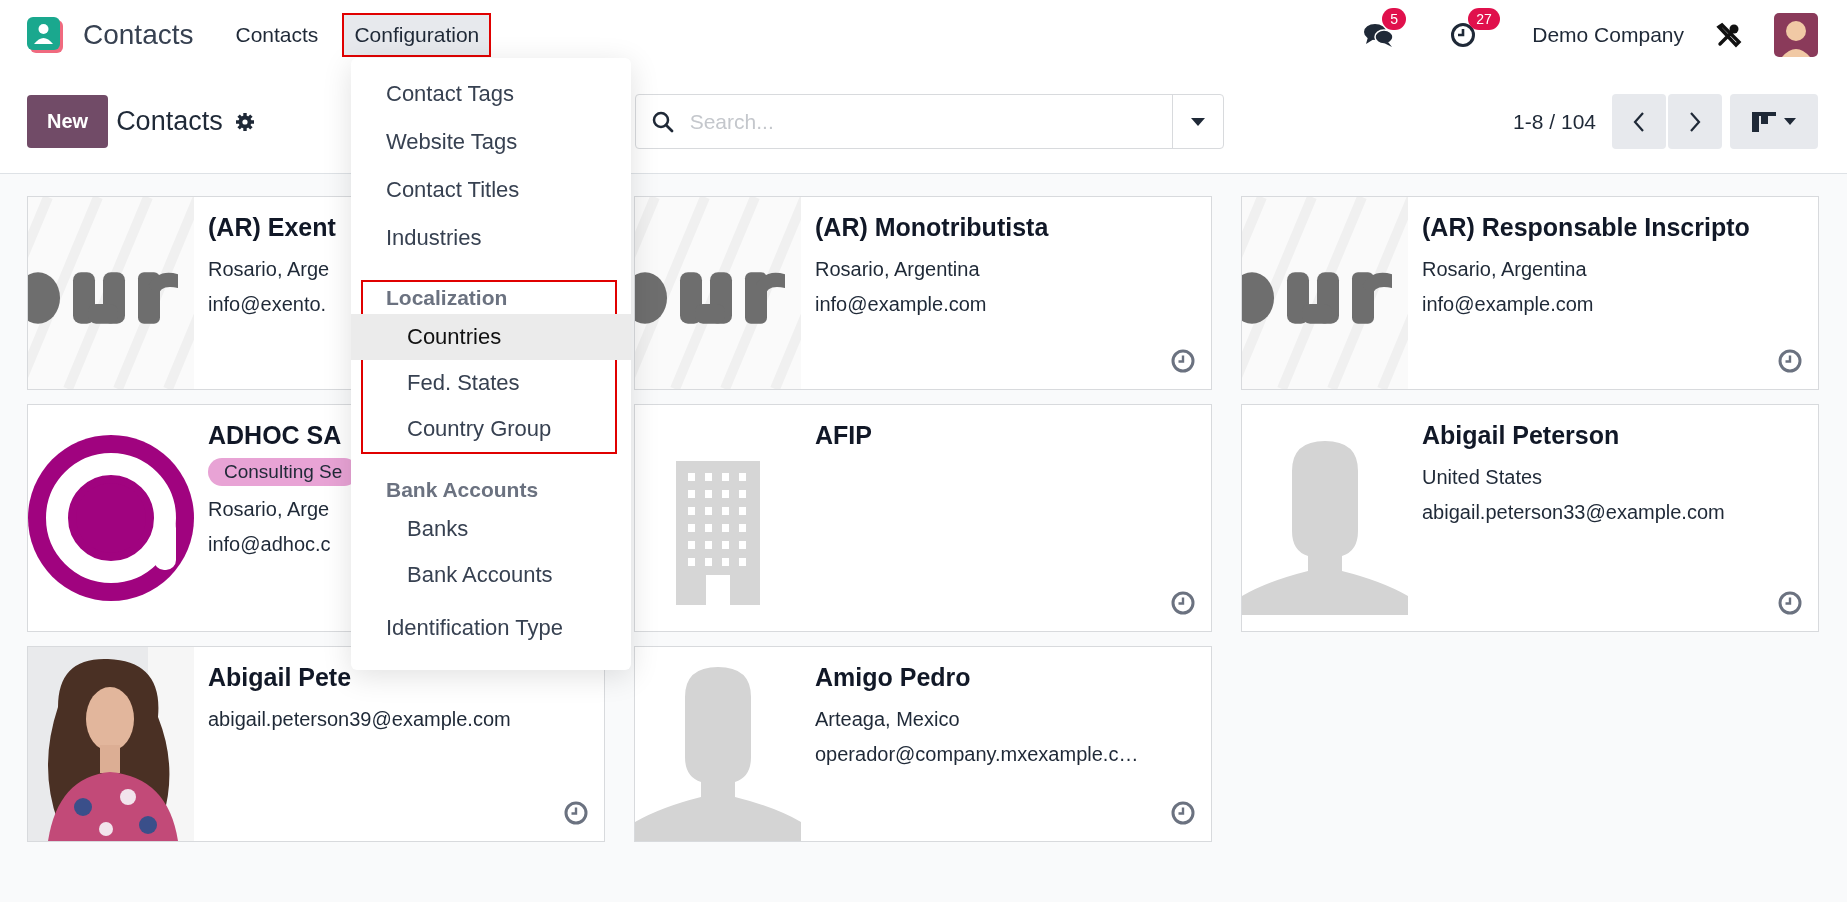 The height and width of the screenshot is (902, 1847). Describe the element at coordinates (491, 94) in the screenshot. I see `menu-item: Contact Tags` at that location.